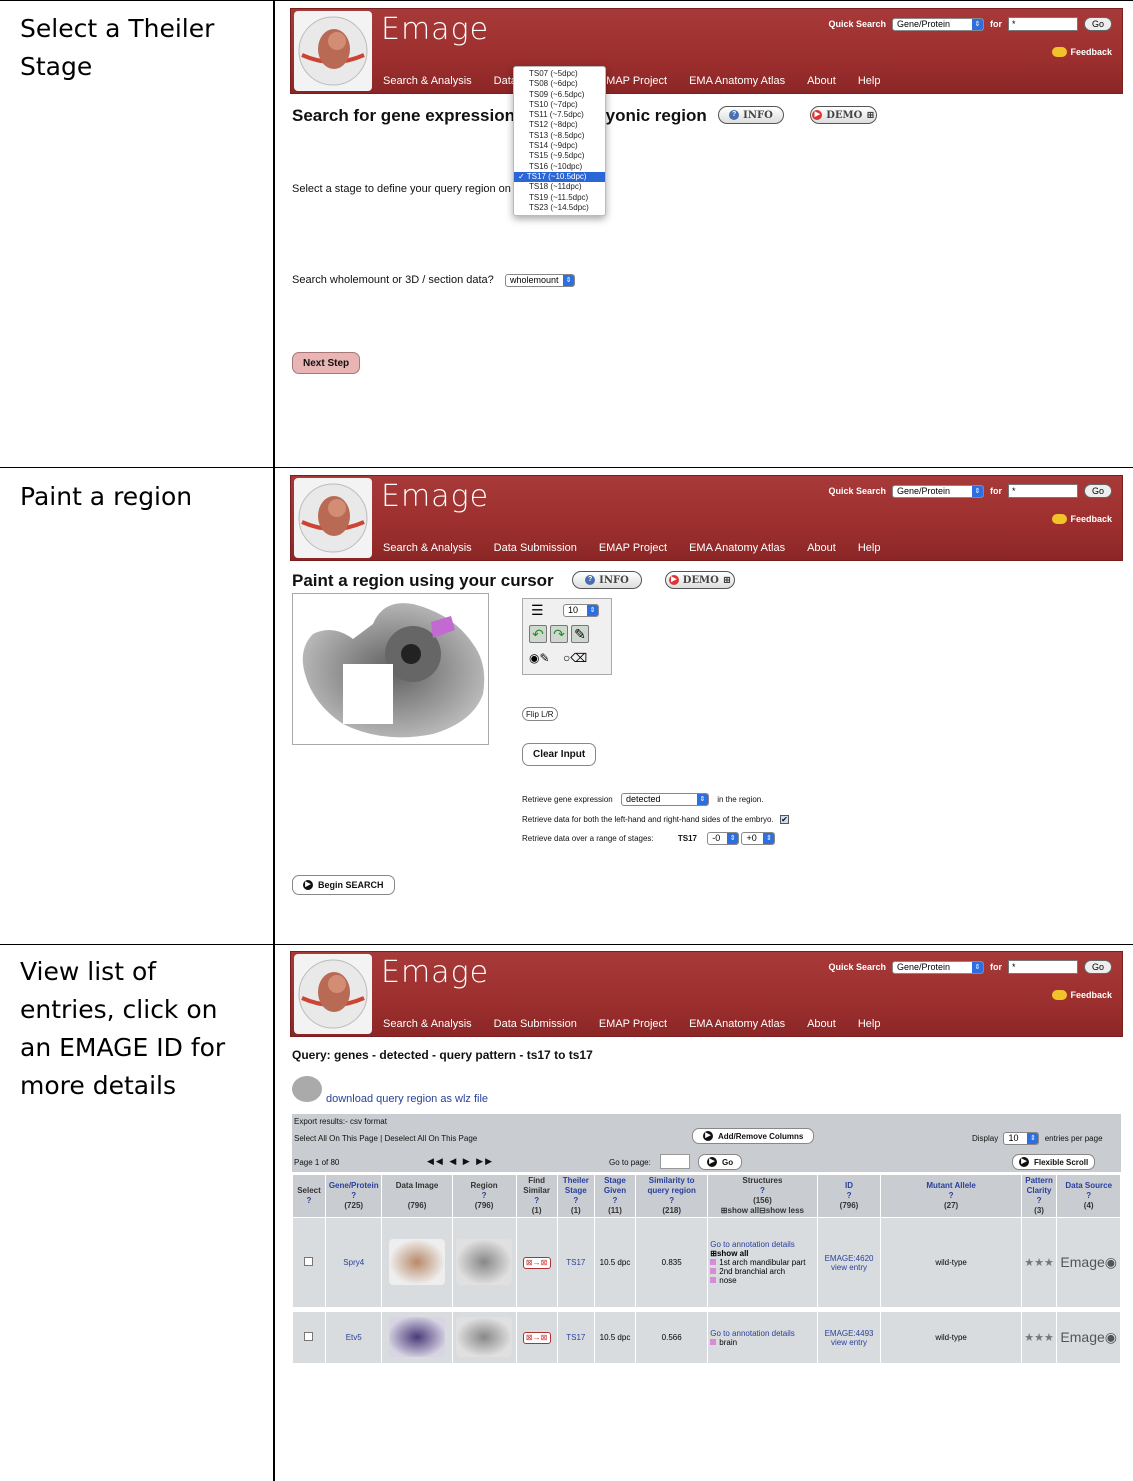 This screenshot has width=1133, height=1481. Describe the element at coordinates (762, 1253) in the screenshot. I see `show-all-toggle: ⊞show all` at that location.